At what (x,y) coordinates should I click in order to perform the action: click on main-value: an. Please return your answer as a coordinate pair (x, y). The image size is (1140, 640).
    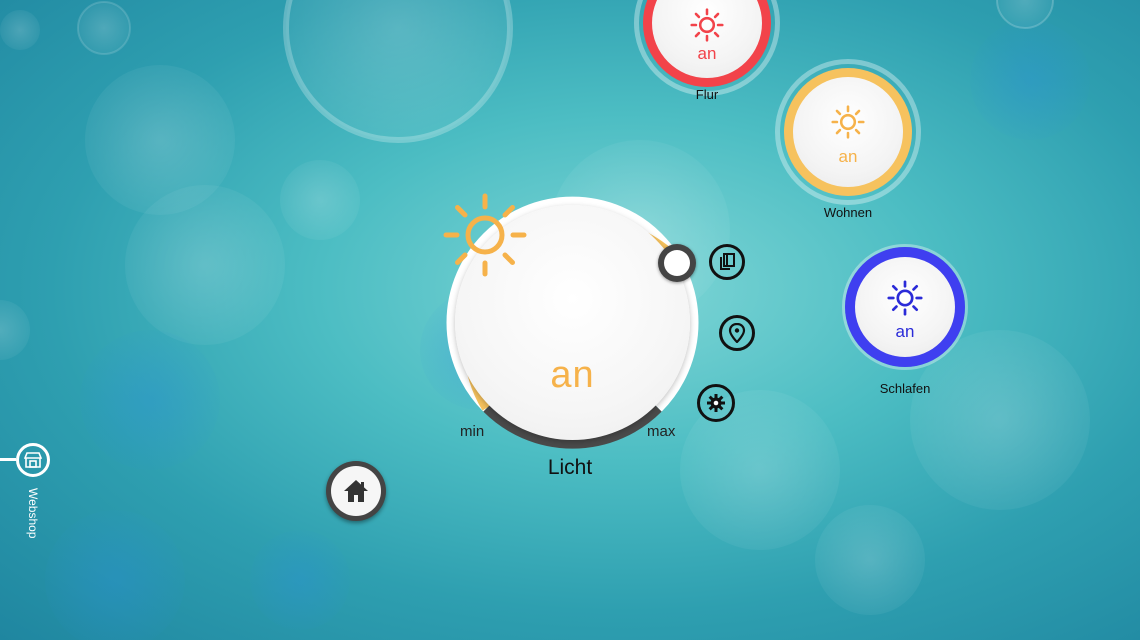
    Looking at the image, I should click on (572, 375).